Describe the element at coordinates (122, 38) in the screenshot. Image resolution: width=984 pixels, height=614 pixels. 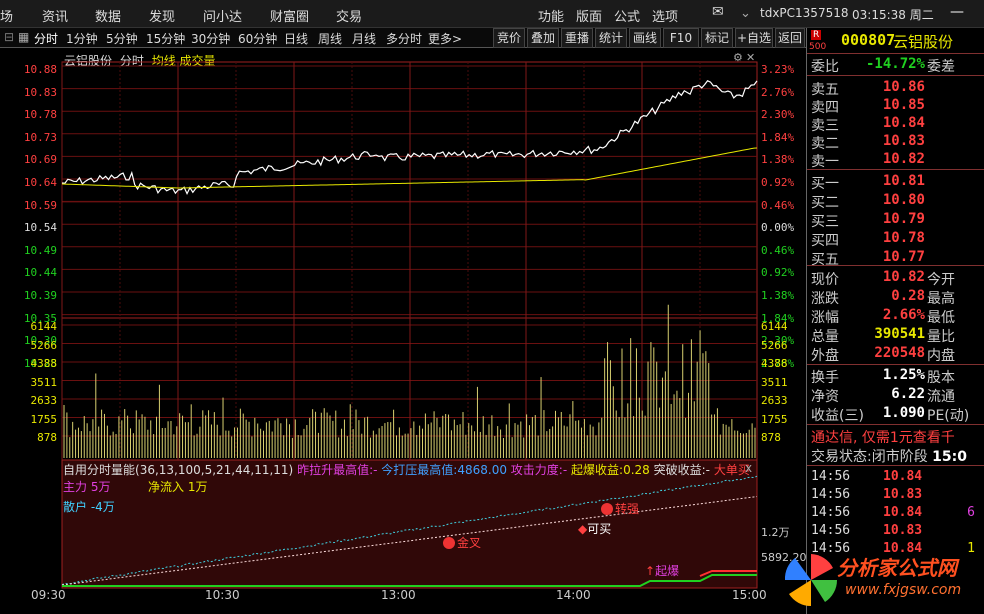
I see `period-5min: 5分钟` at that location.